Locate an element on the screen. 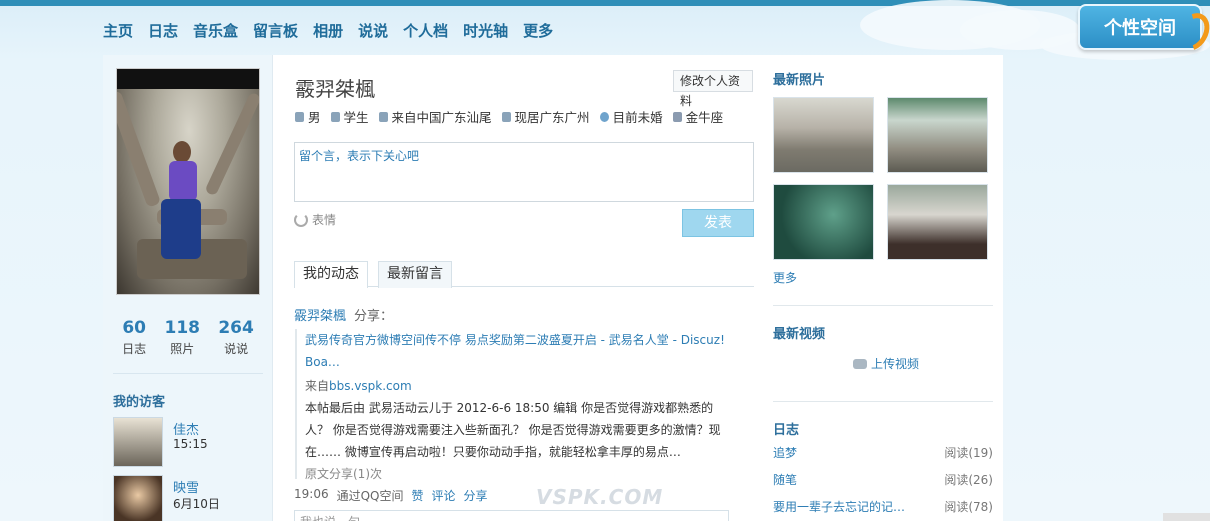 The image size is (1210, 521). photos-title: 最新照片 is located at coordinates (799, 80).